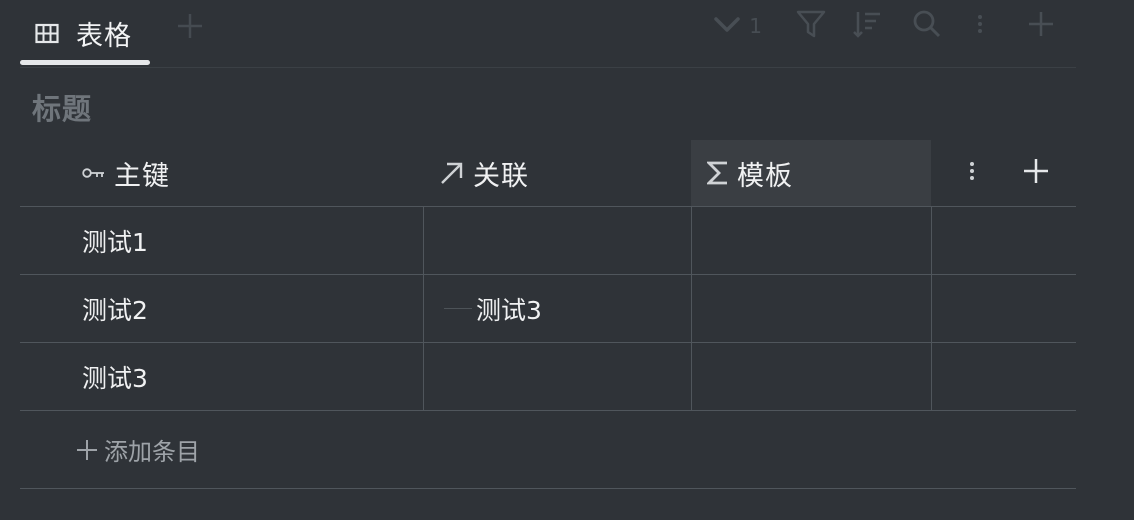 The image size is (1134, 520). I want to click on table-row: 测试3, so click(548, 377).